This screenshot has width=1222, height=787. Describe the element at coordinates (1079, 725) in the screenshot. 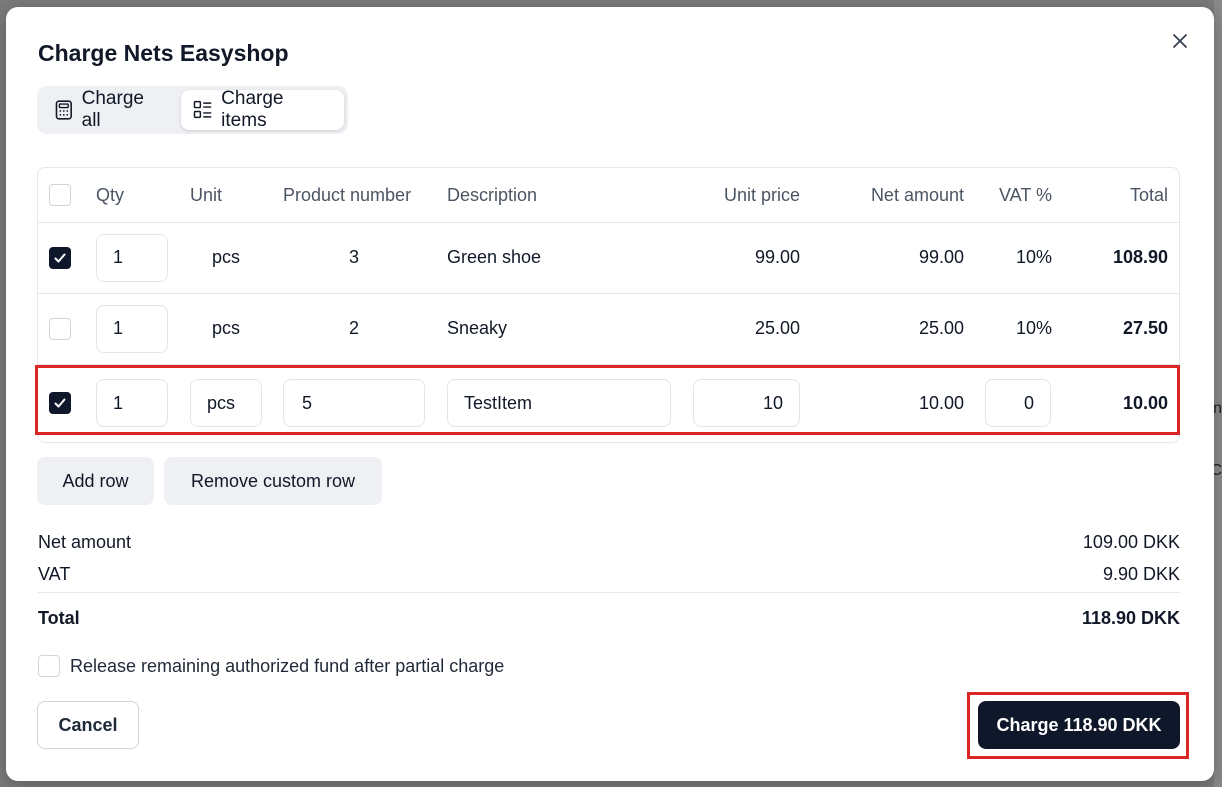

I see `charge-button: Charge 118.90 DKK` at that location.